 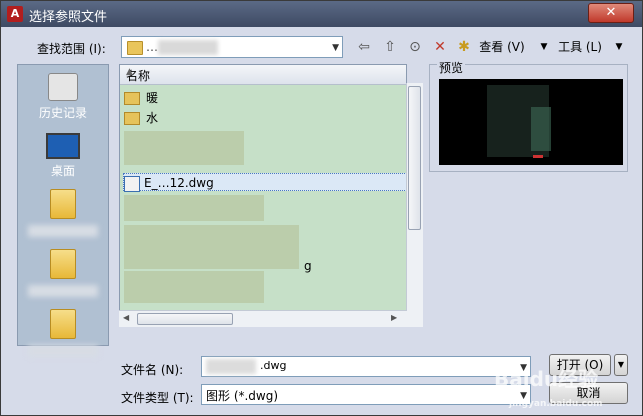 I want to click on filetype-value: 图形 (*.dwg), so click(x=242, y=396).